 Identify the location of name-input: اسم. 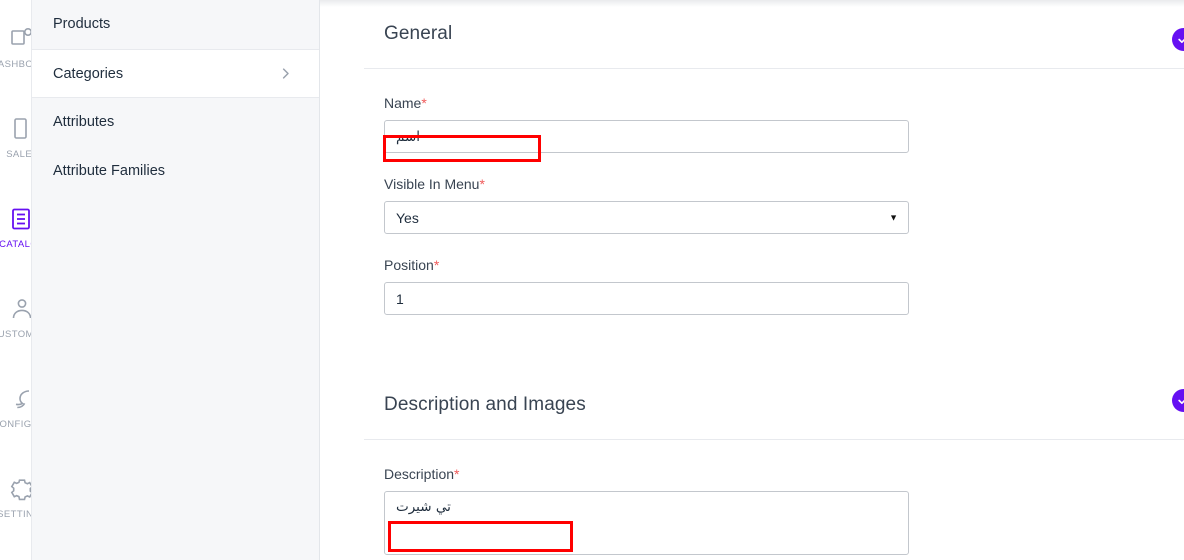
(646, 136).